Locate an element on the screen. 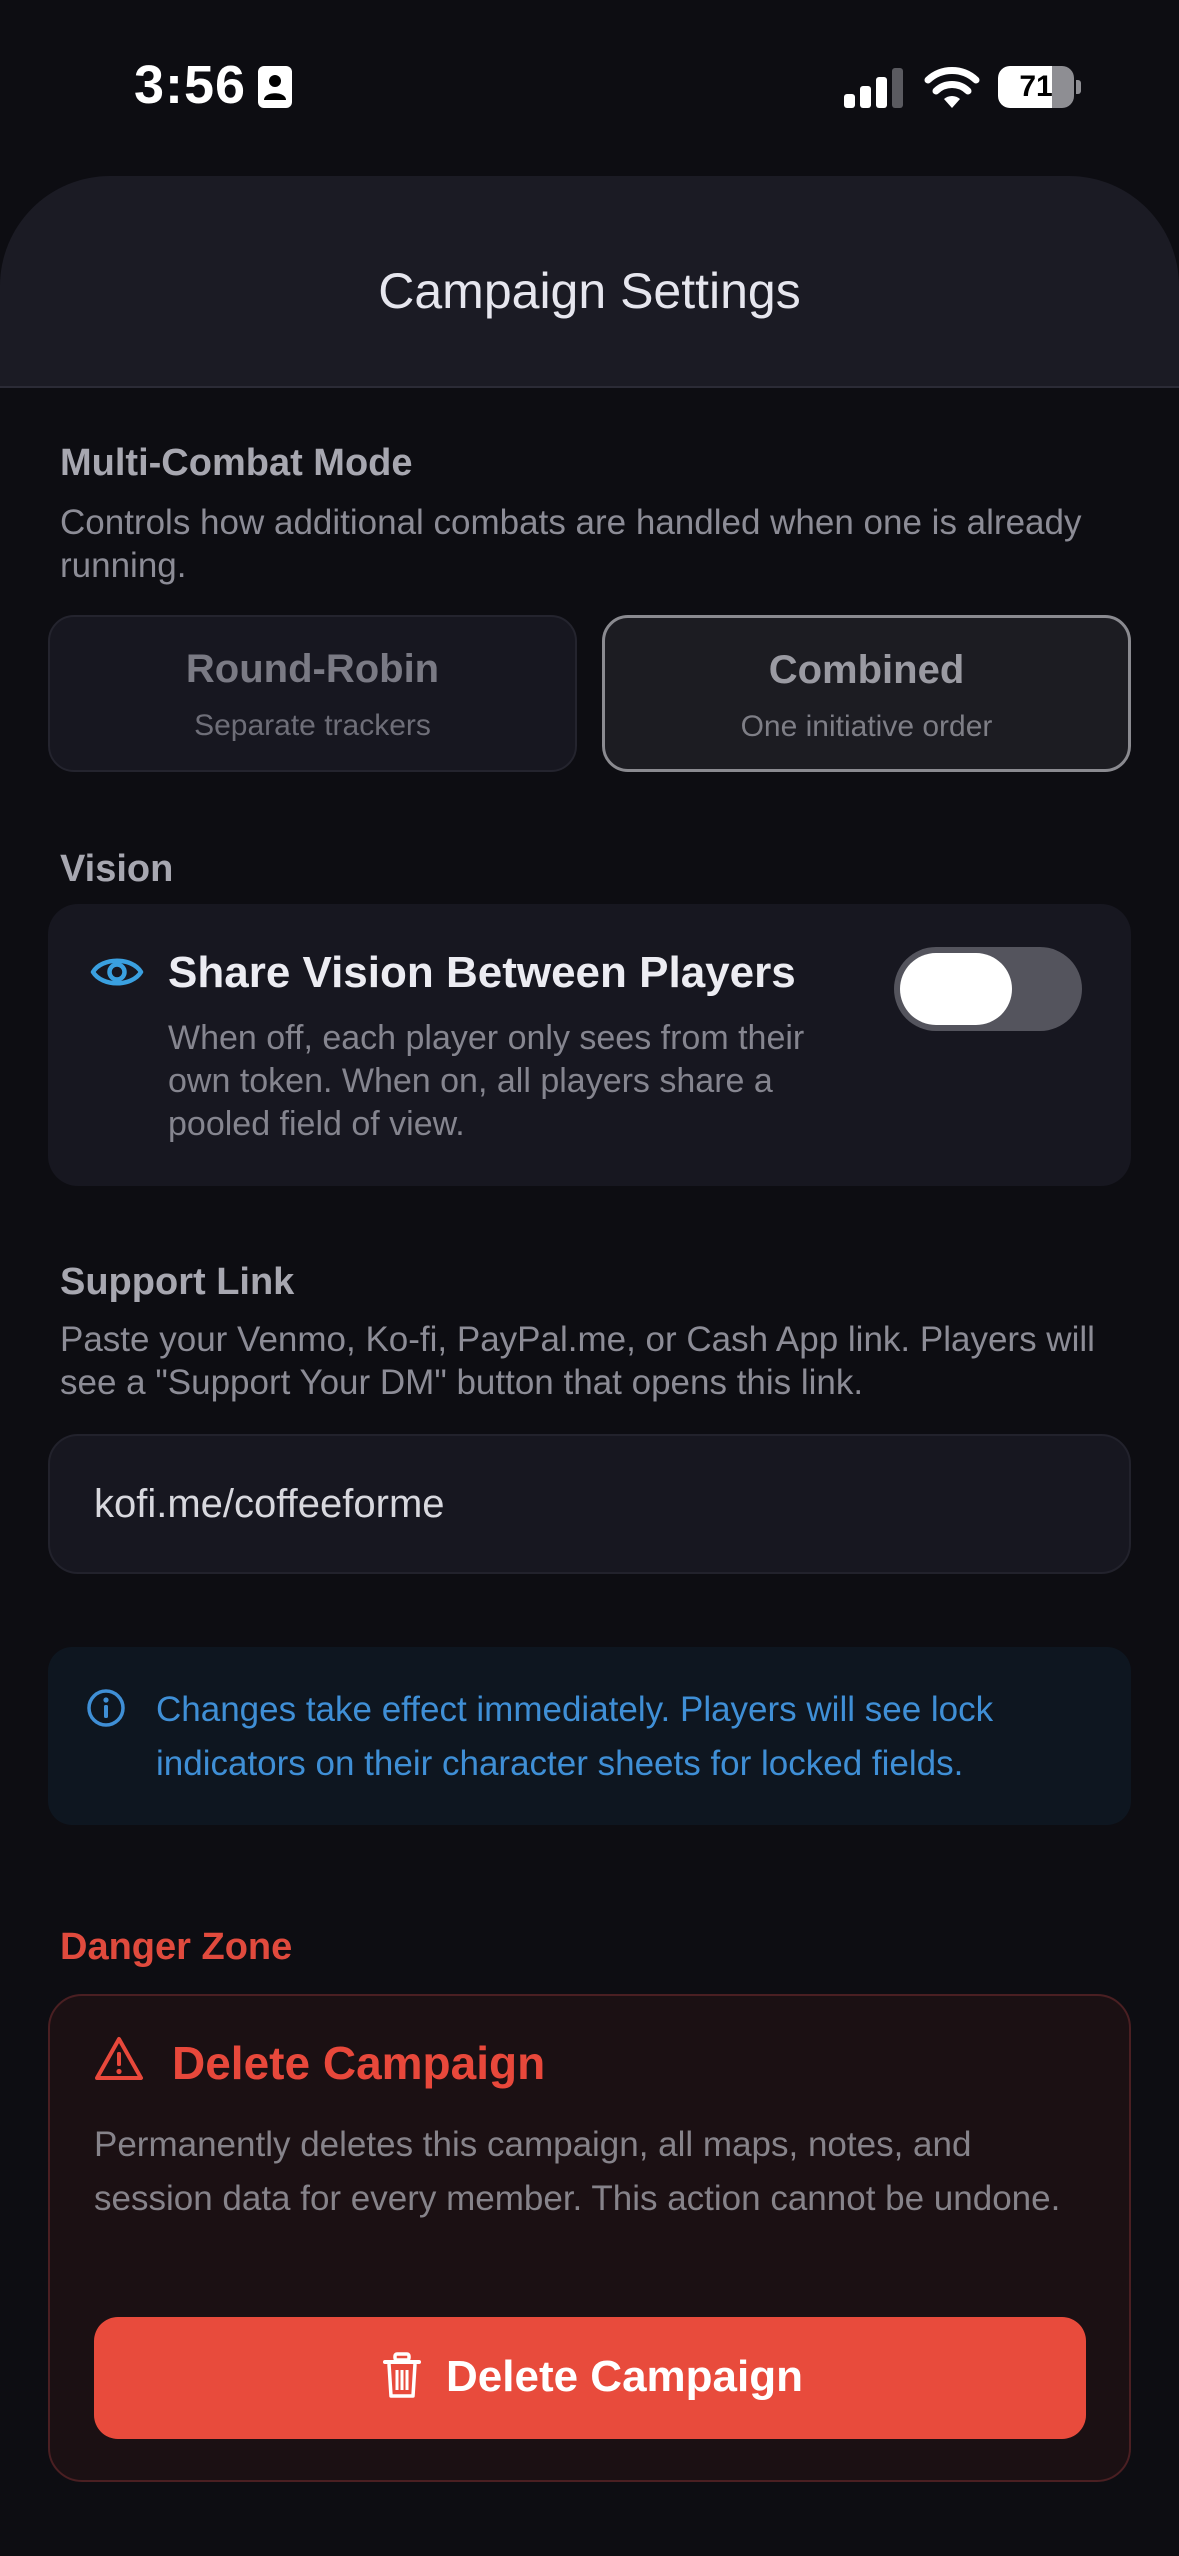 The height and width of the screenshot is (2556, 1179). id-card-icon is located at coordinates (275, 87).